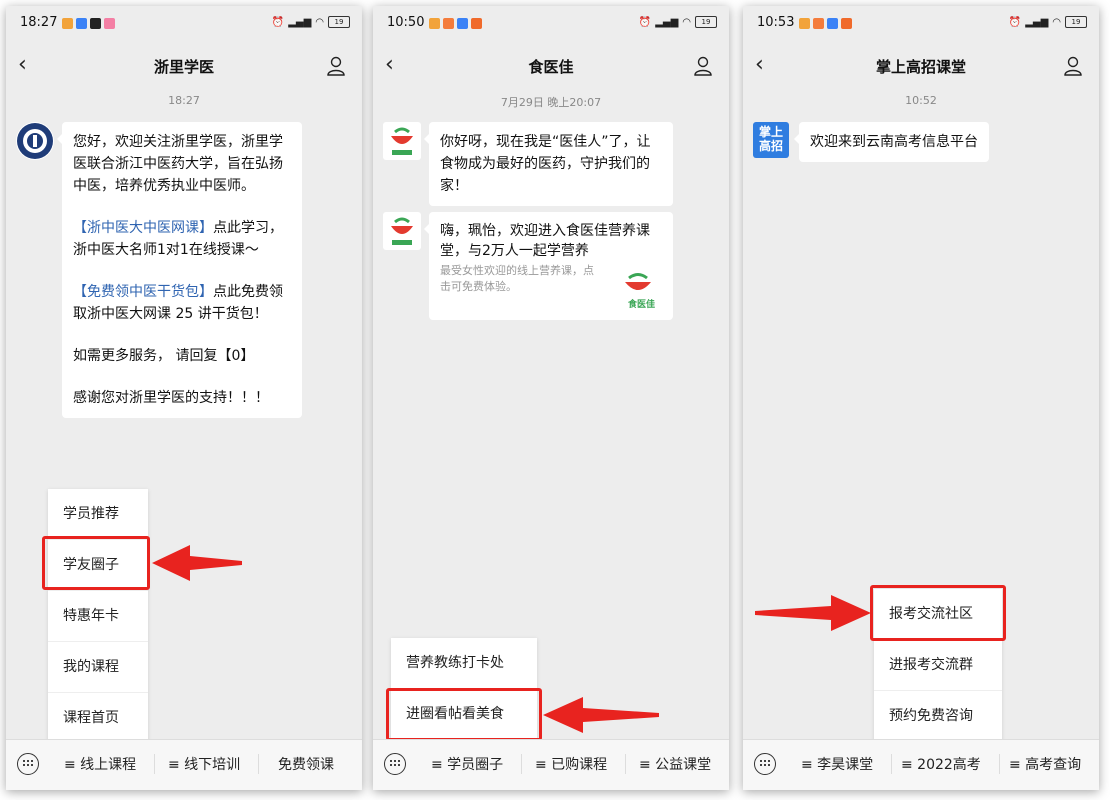 Image resolution: width=1110 pixels, height=800 pixels. I want to click on card-description: 最受女性欢迎的线上营养课，点击可免费体验。, so click(517, 278).